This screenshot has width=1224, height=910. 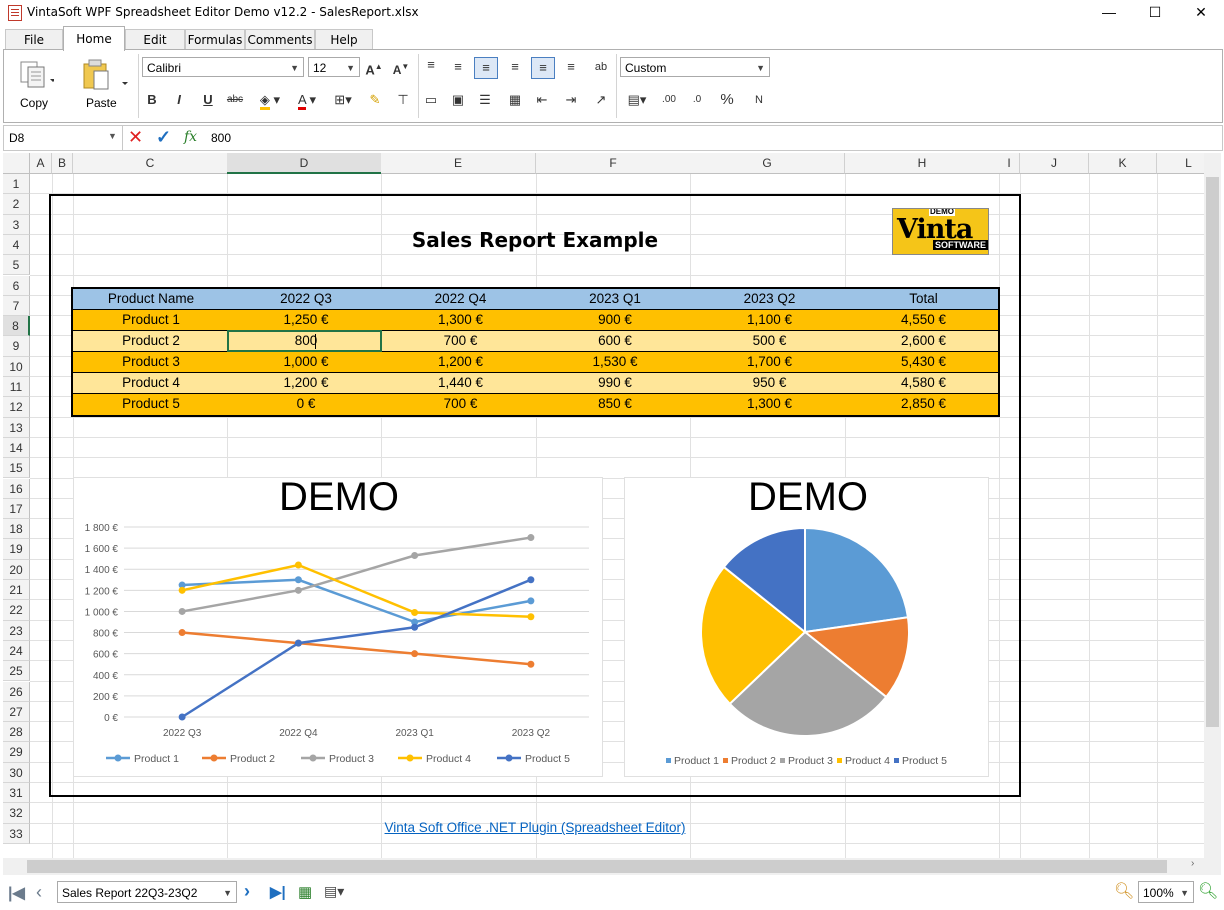 What do you see at coordinates (306, 404) in the screenshot?
I see `table-cell: 0 €` at bounding box center [306, 404].